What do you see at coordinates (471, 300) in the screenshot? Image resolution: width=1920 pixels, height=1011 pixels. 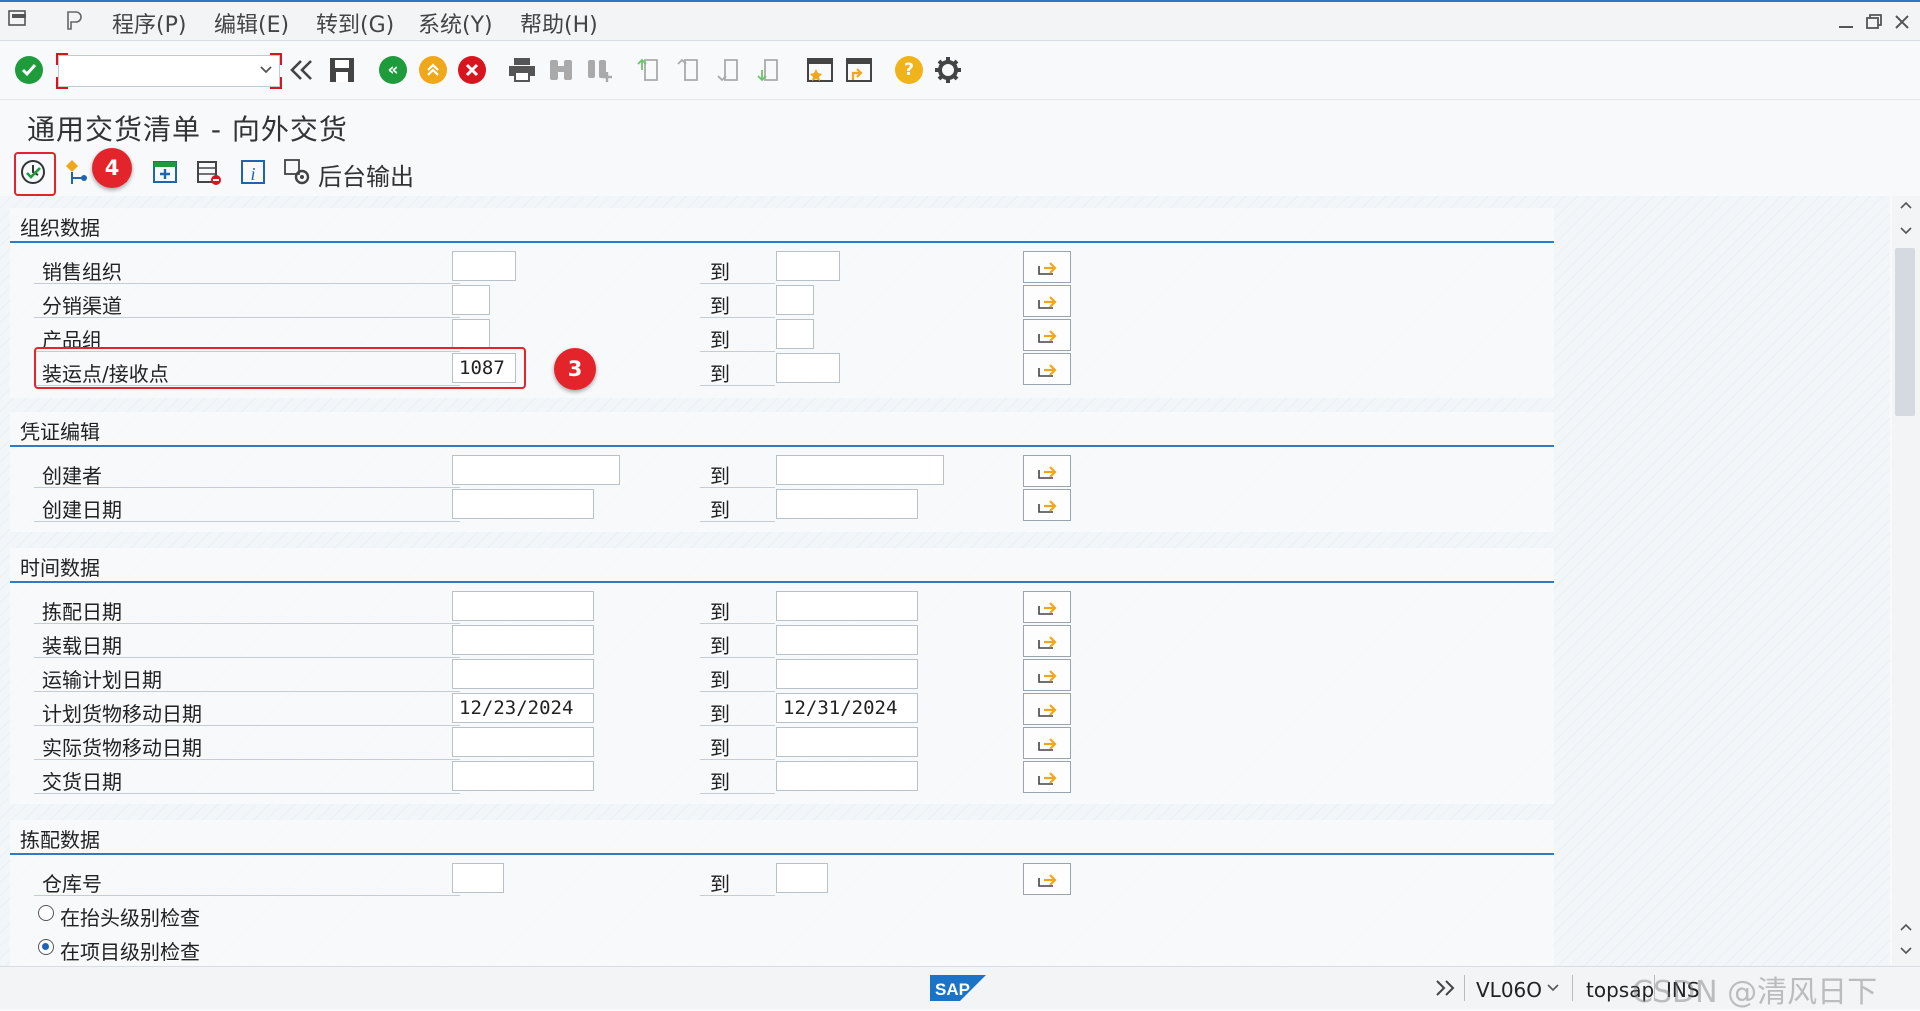 I see `distribution-channel-from-input` at bounding box center [471, 300].